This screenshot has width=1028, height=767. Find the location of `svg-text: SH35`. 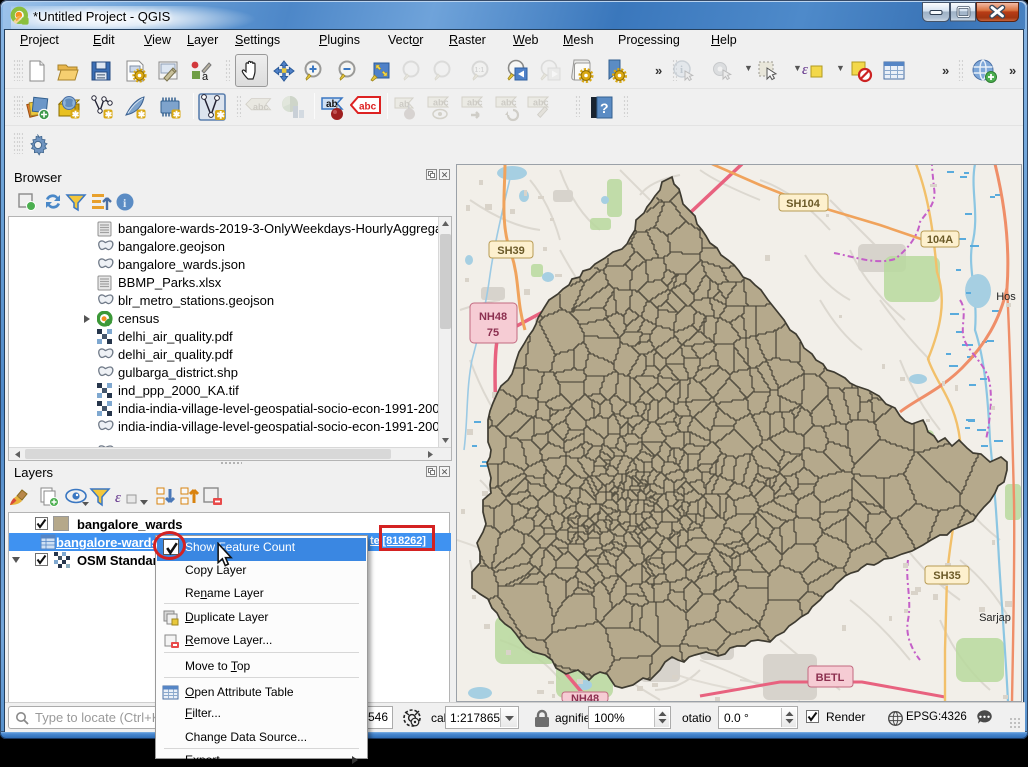

svg-text: SH35 is located at coordinates (947, 576).